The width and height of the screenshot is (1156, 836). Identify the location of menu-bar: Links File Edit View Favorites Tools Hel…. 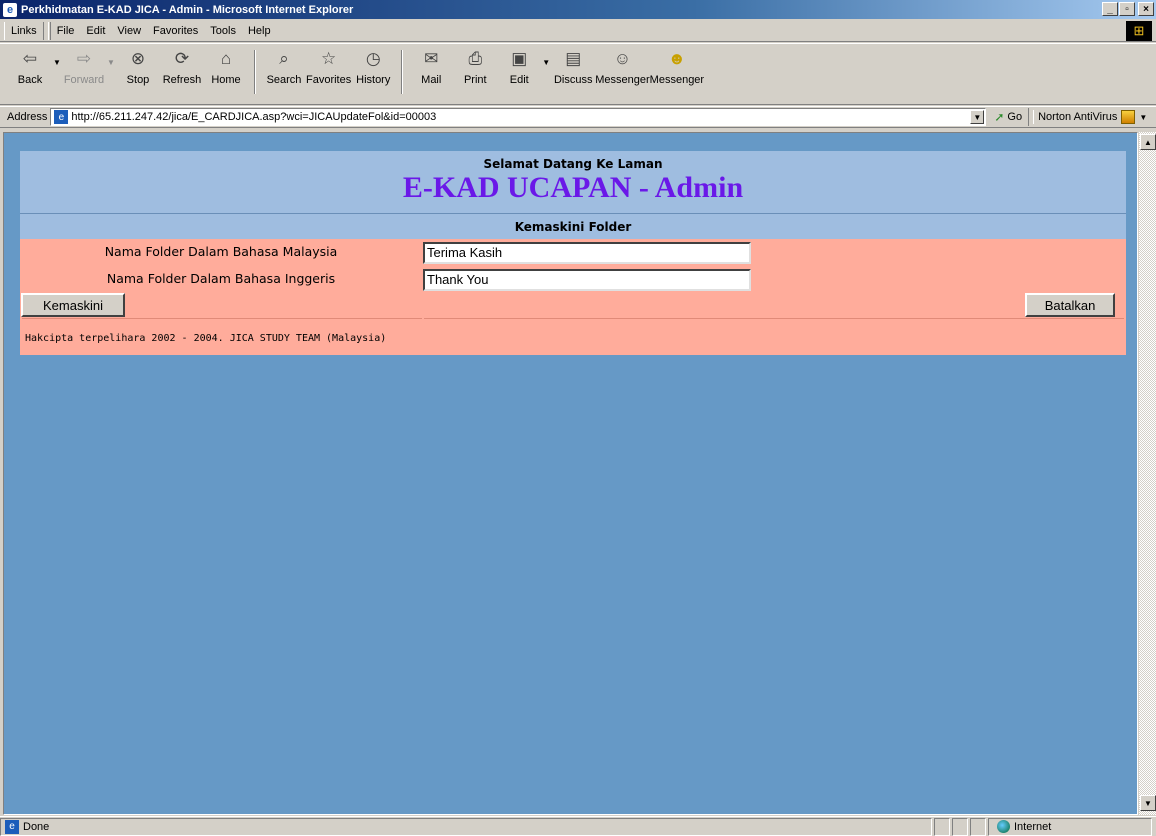
(578, 31).